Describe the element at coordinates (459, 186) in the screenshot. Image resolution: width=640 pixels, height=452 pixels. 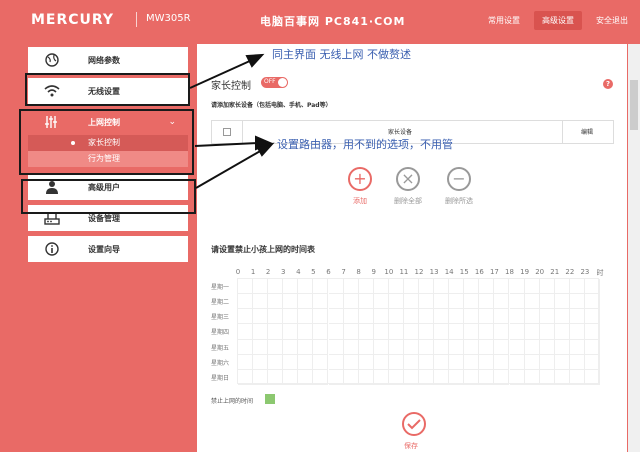
I see `delete-selected-button: − 删除所选` at that location.